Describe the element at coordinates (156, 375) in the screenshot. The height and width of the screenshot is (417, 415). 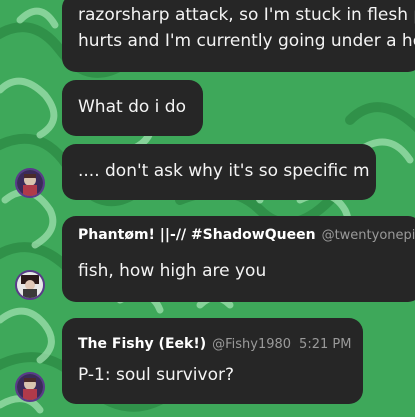
I see `message-text-line: P-1: soul survivor?` at that location.